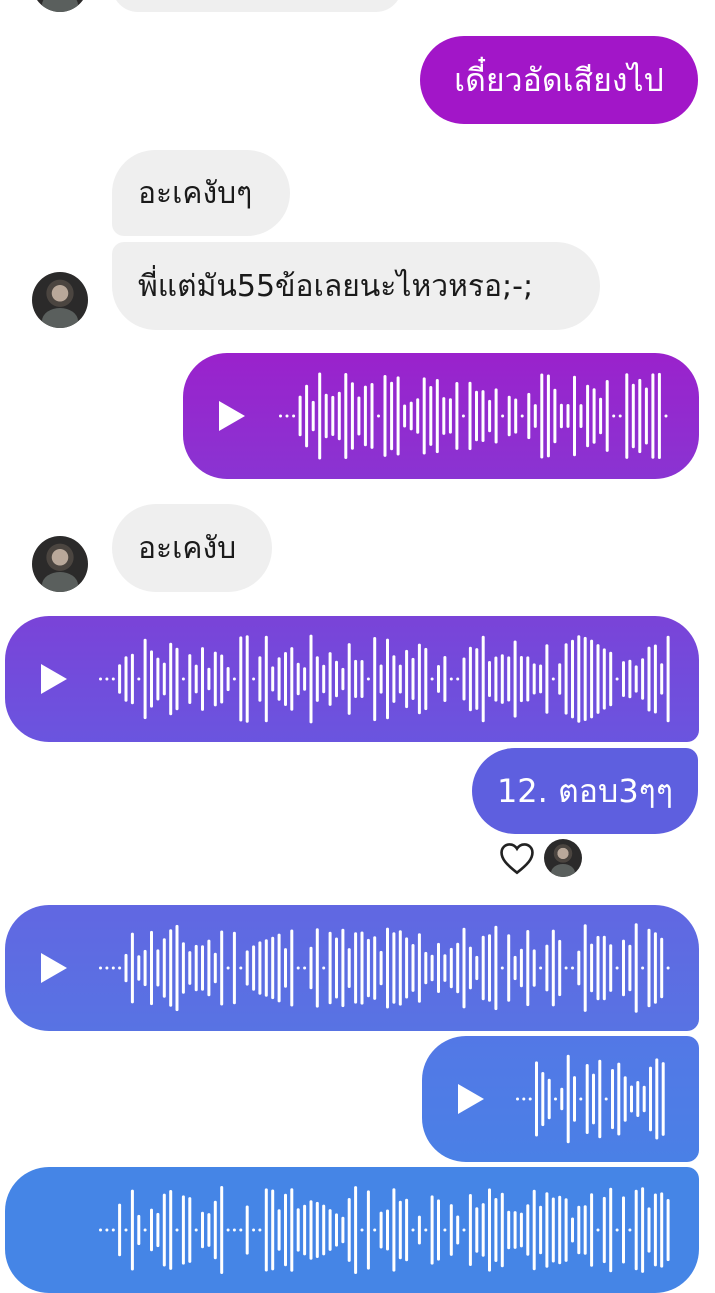 This screenshot has height=1293, width=715. What do you see at coordinates (517, 858) in the screenshot?
I see `heart-icon` at bounding box center [517, 858].